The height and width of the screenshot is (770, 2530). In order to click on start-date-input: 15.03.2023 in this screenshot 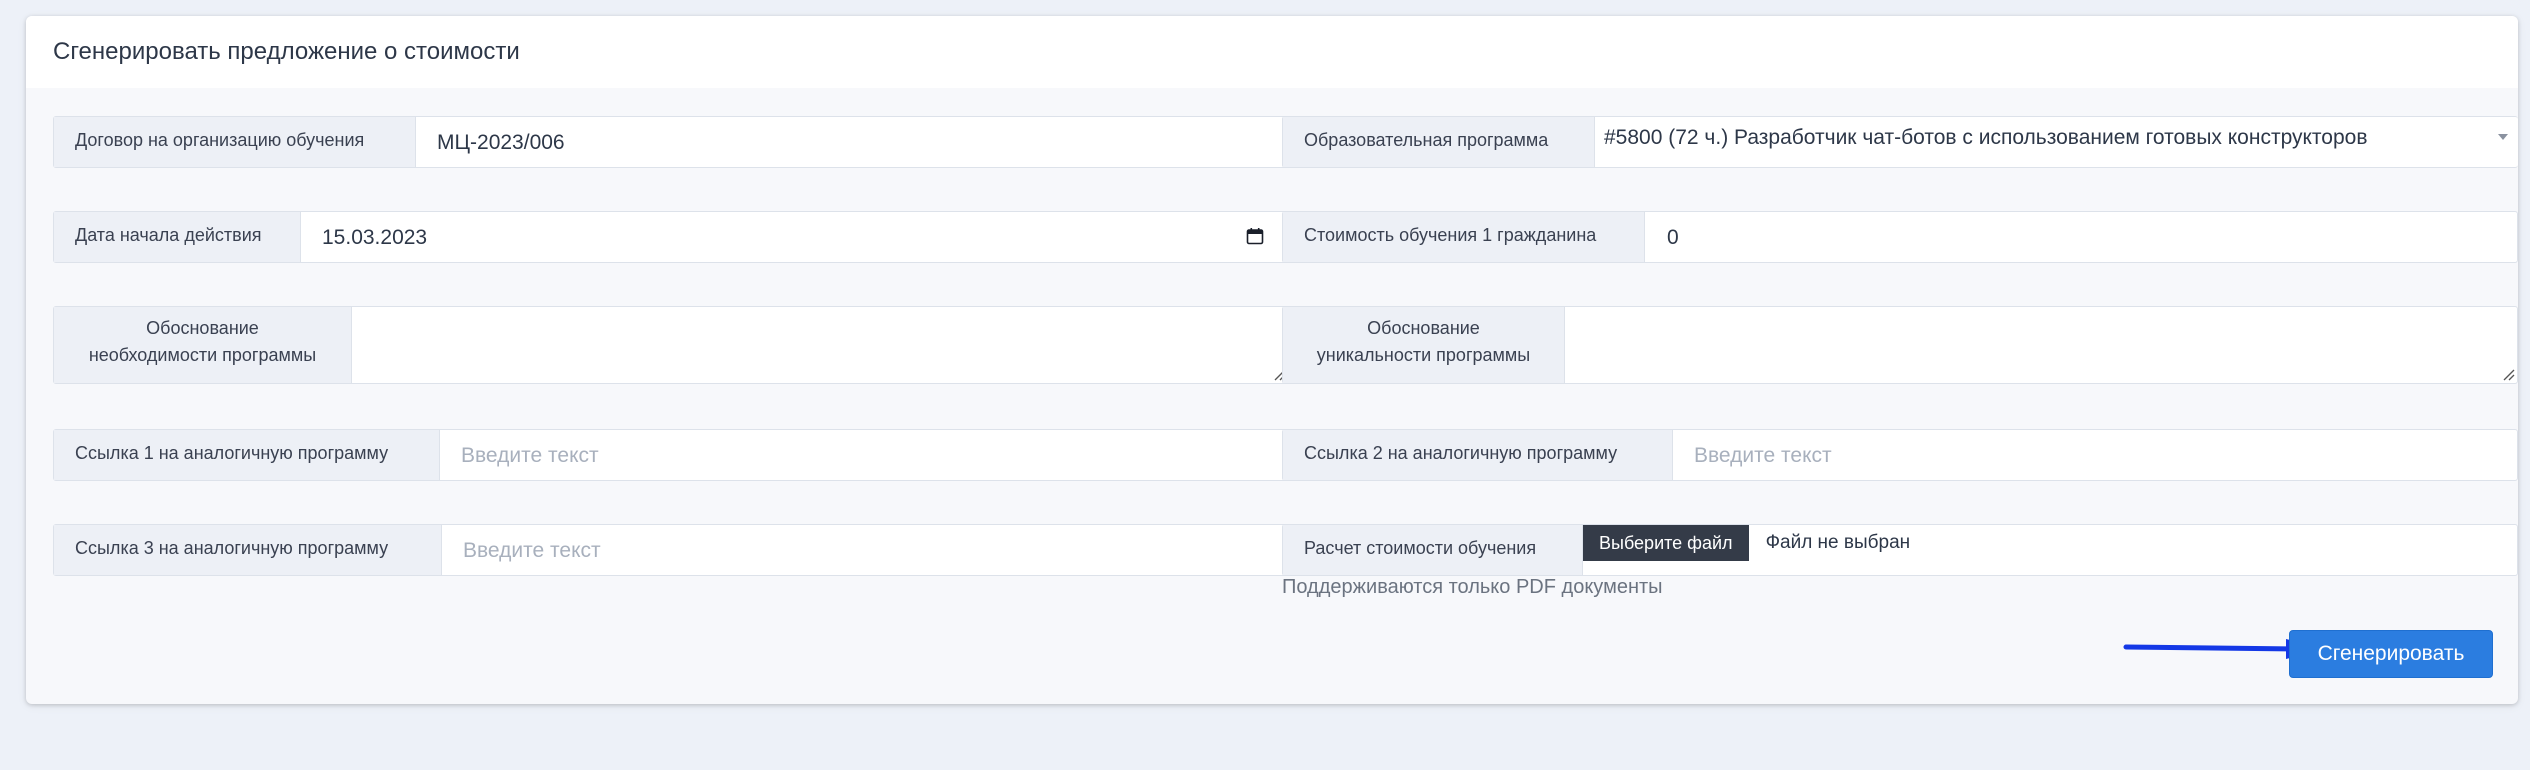, I will do `click(794, 237)`.